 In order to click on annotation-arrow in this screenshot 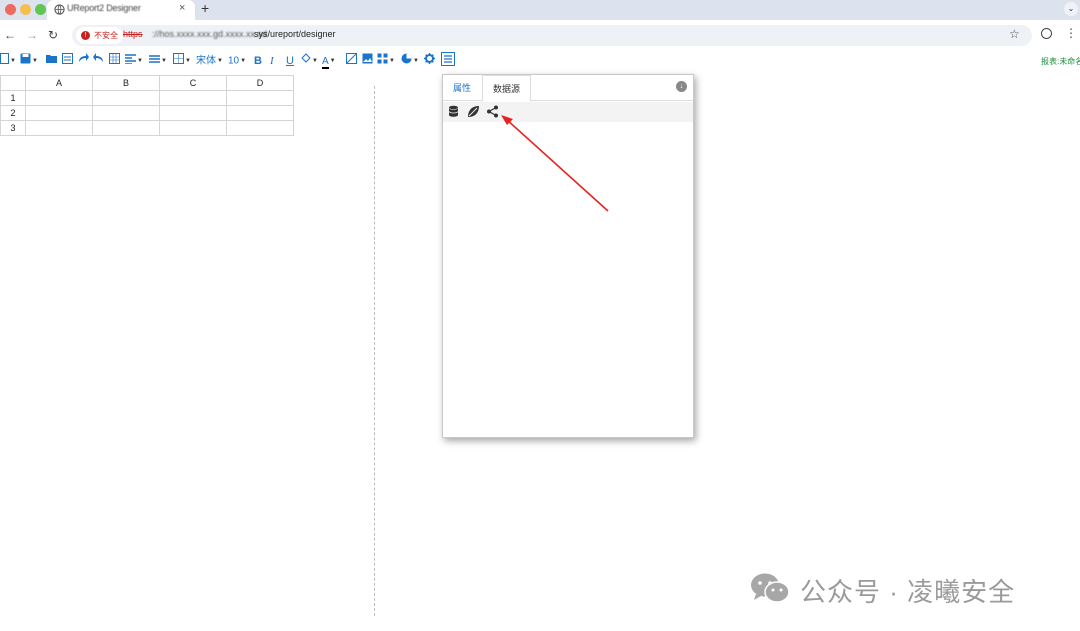, I will do `click(555, 163)`.